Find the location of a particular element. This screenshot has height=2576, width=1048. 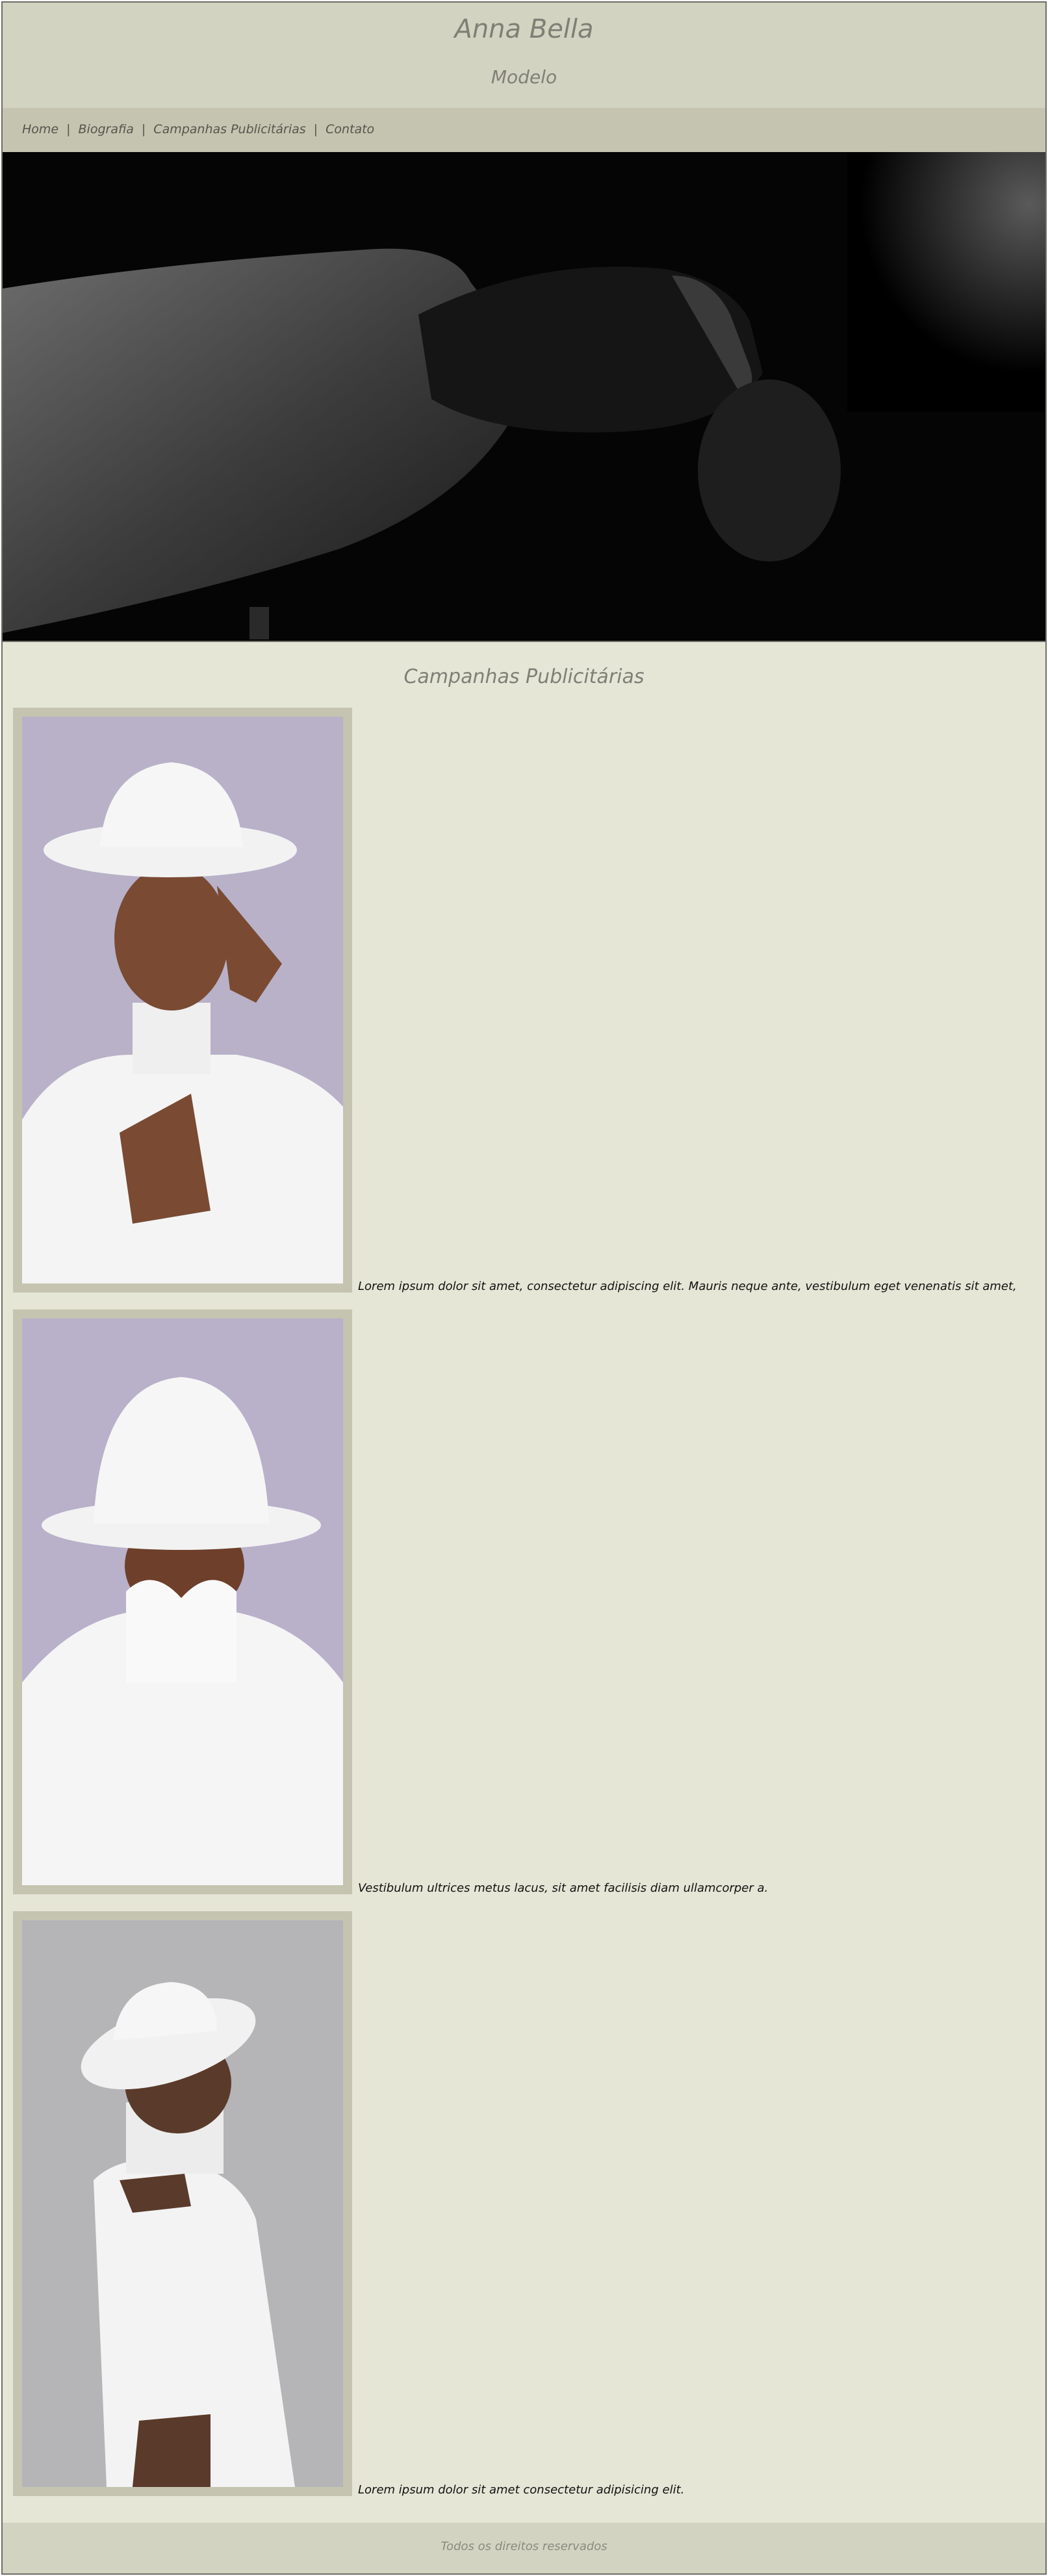

footer-text: Todos os direitos reservados is located at coordinates (524, 2546).